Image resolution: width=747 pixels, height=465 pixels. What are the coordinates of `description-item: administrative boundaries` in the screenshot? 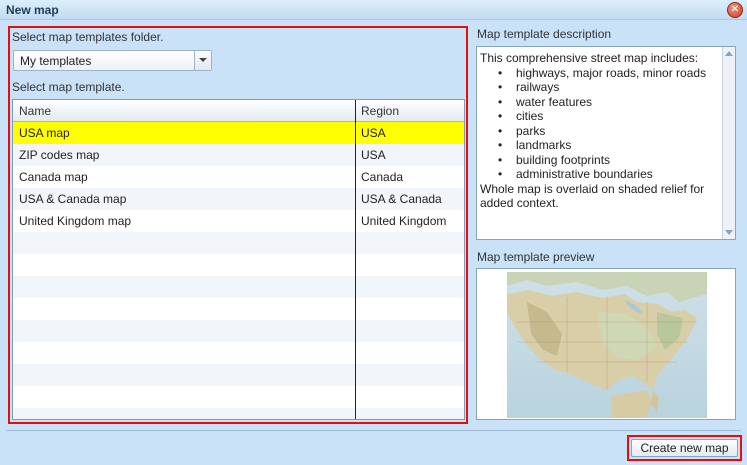 It's located at (599, 174).